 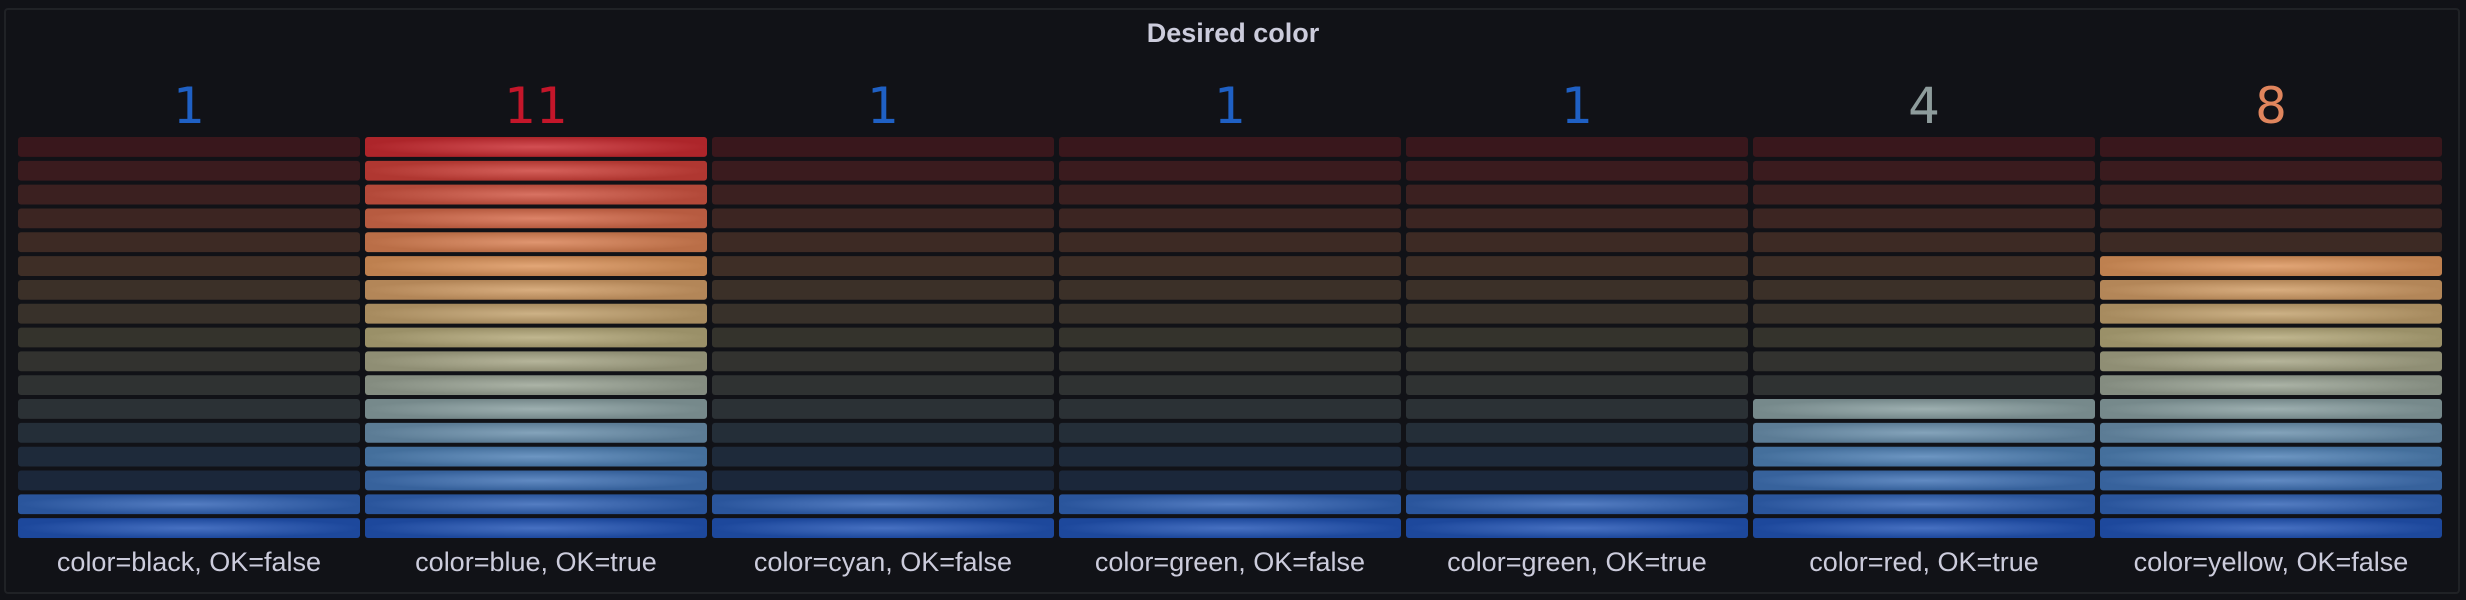 What do you see at coordinates (1230, 562) in the screenshot?
I see `category-label: color=green, OK=false` at bounding box center [1230, 562].